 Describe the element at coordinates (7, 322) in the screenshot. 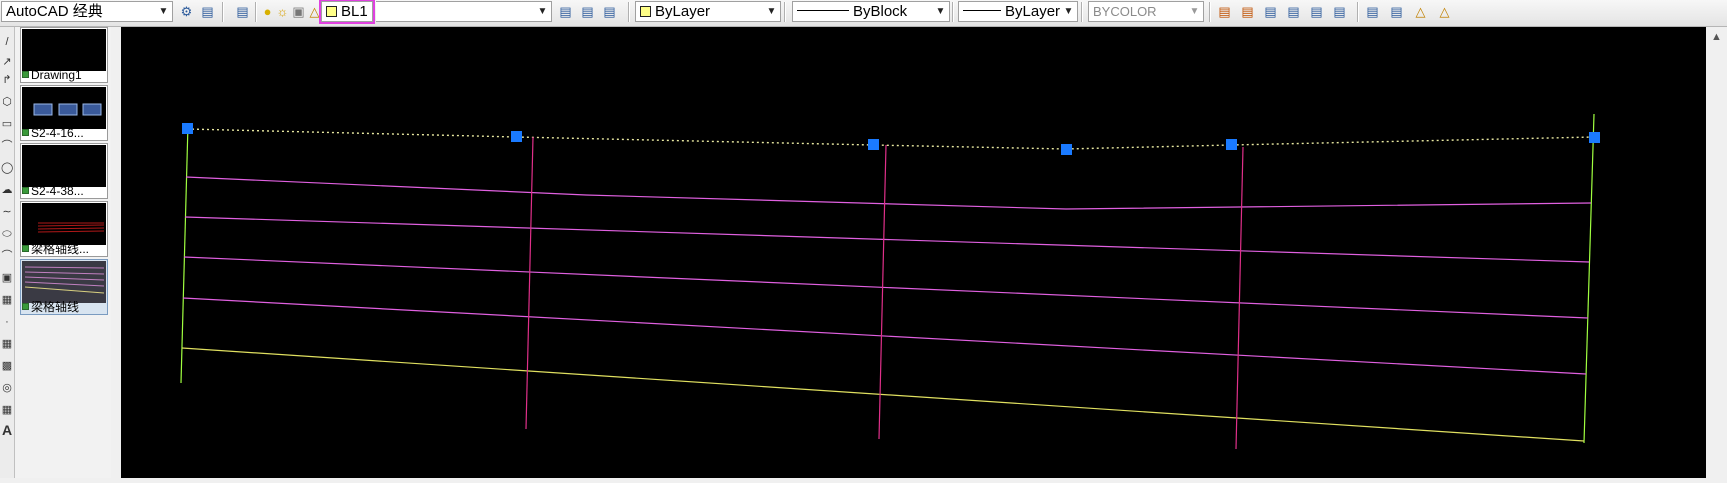

I see `point-icon: ·` at that location.